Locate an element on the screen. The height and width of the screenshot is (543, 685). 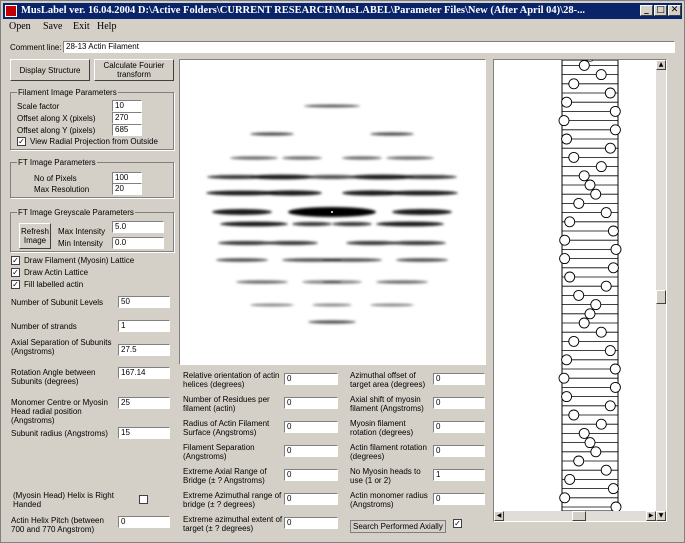
subunit-radius-input: 15 is located at coordinates (144, 433).